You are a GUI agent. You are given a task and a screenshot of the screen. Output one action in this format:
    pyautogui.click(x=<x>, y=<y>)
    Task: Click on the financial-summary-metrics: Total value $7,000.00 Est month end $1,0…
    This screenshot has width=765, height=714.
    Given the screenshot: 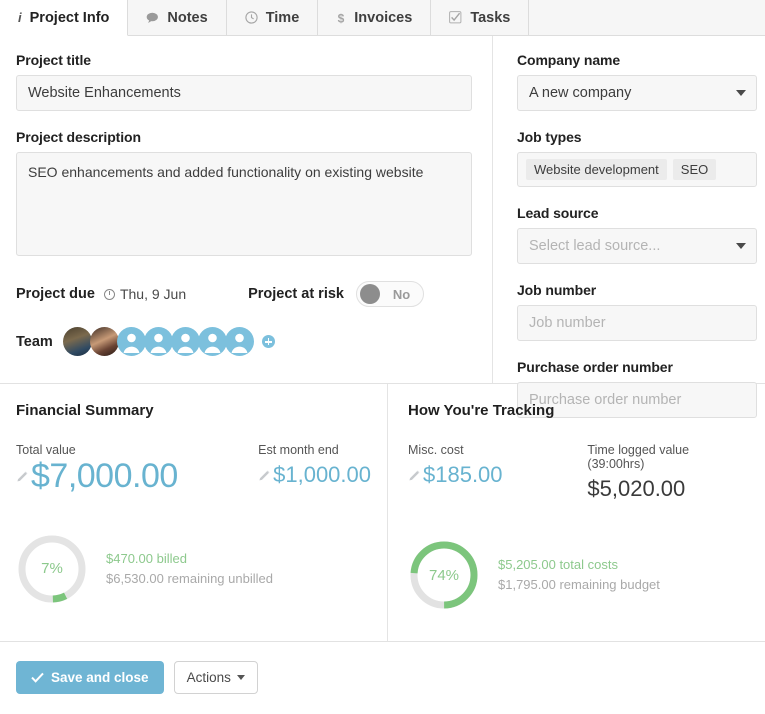 What is the action you would take?
    pyautogui.click(x=193, y=469)
    